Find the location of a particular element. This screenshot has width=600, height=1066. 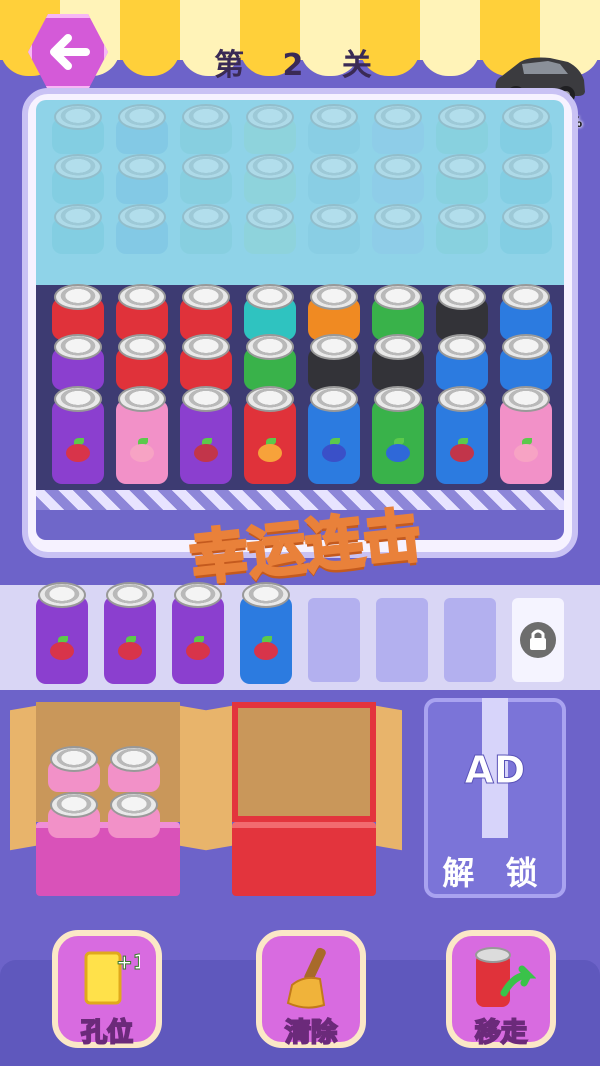

plus-one-badge: +1 is located at coordinates (128, 962).